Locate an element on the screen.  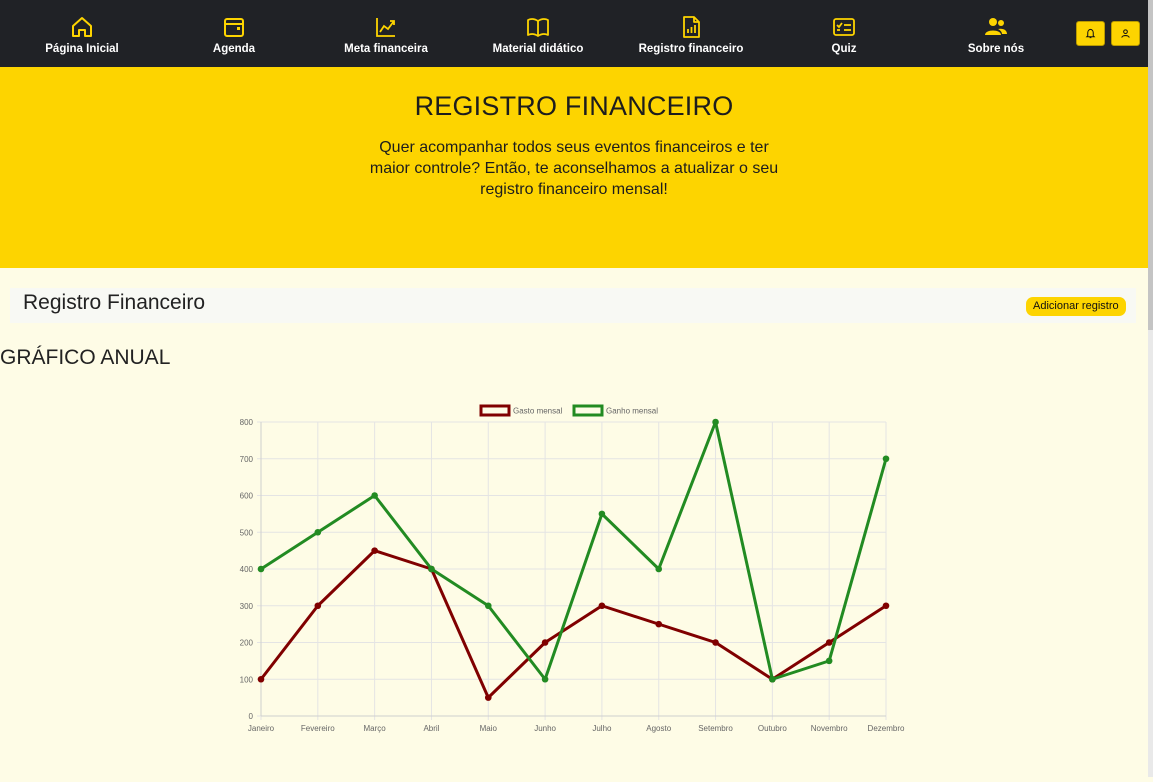
y-tick-label: 100 is located at coordinates (247, 679).